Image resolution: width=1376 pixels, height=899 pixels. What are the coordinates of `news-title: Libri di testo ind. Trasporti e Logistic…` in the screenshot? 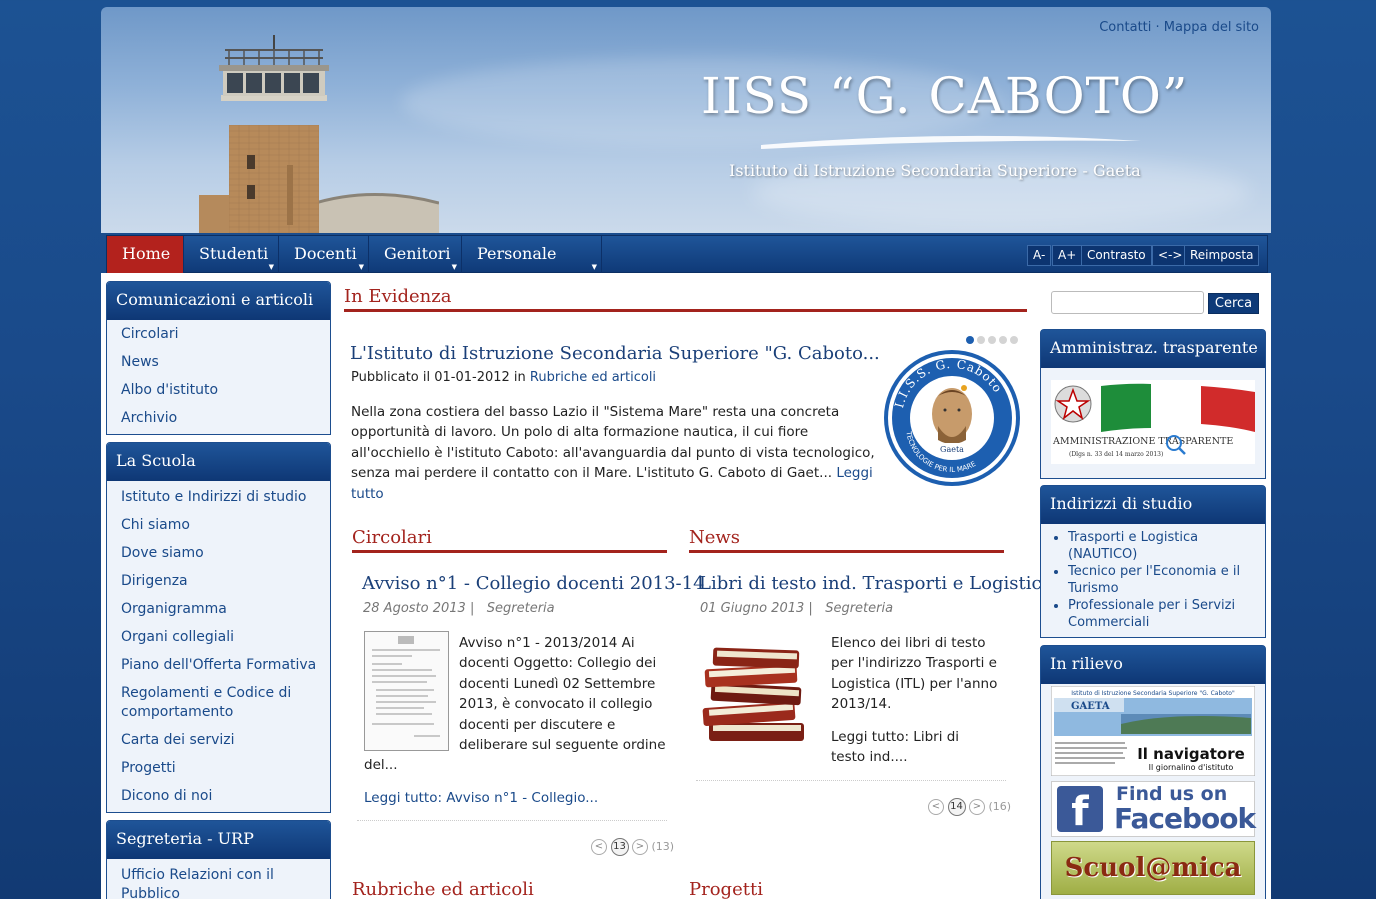 It's located at (875, 583).